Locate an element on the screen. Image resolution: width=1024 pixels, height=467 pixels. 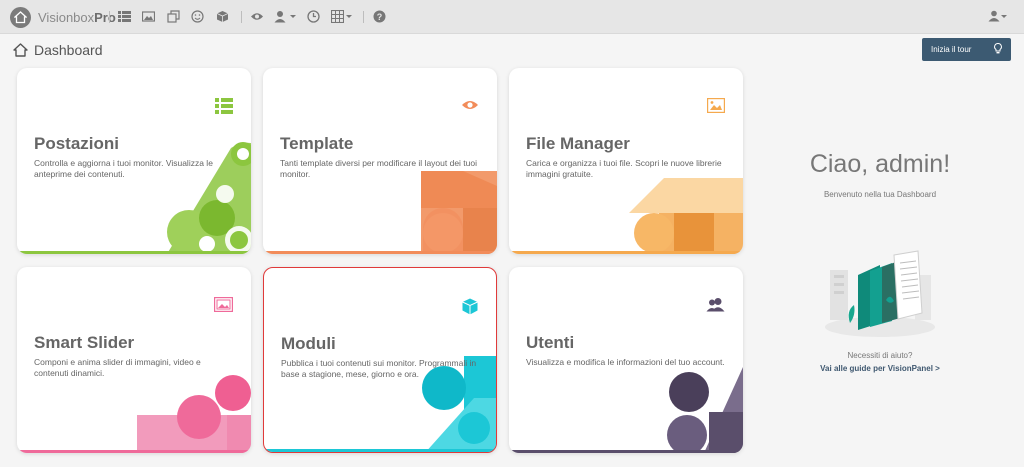
card-title: Moduli is located at coordinates (308, 343).